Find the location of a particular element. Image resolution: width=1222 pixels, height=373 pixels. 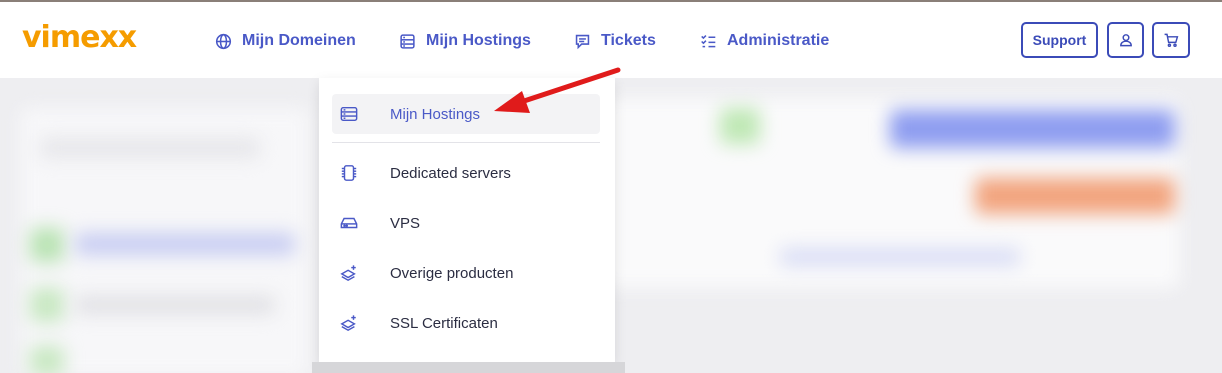

support-button: Support is located at coordinates (1059, 40).